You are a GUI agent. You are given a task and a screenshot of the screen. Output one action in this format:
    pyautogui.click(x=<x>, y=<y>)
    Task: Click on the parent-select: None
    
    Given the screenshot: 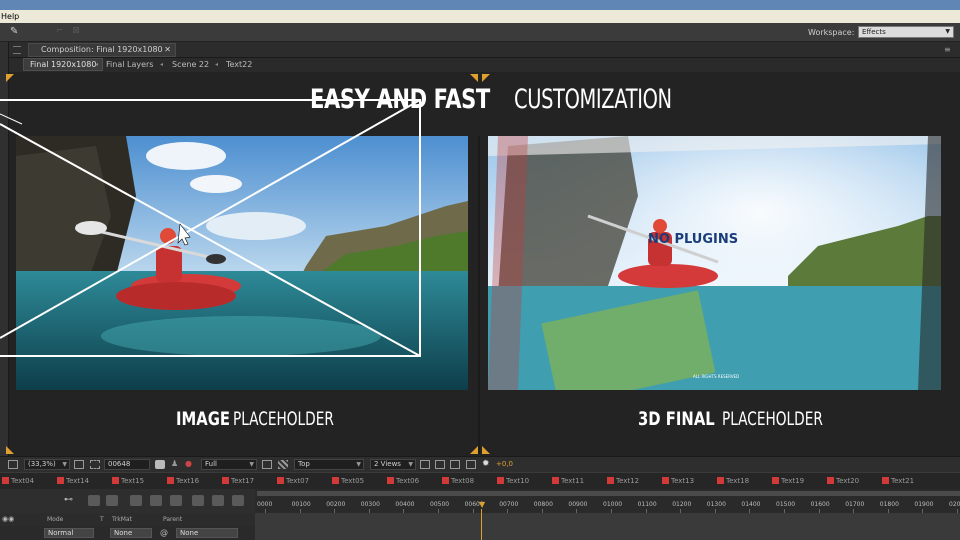 What is the action you would take?
    pyautogui.click(x=207, y=533)
    